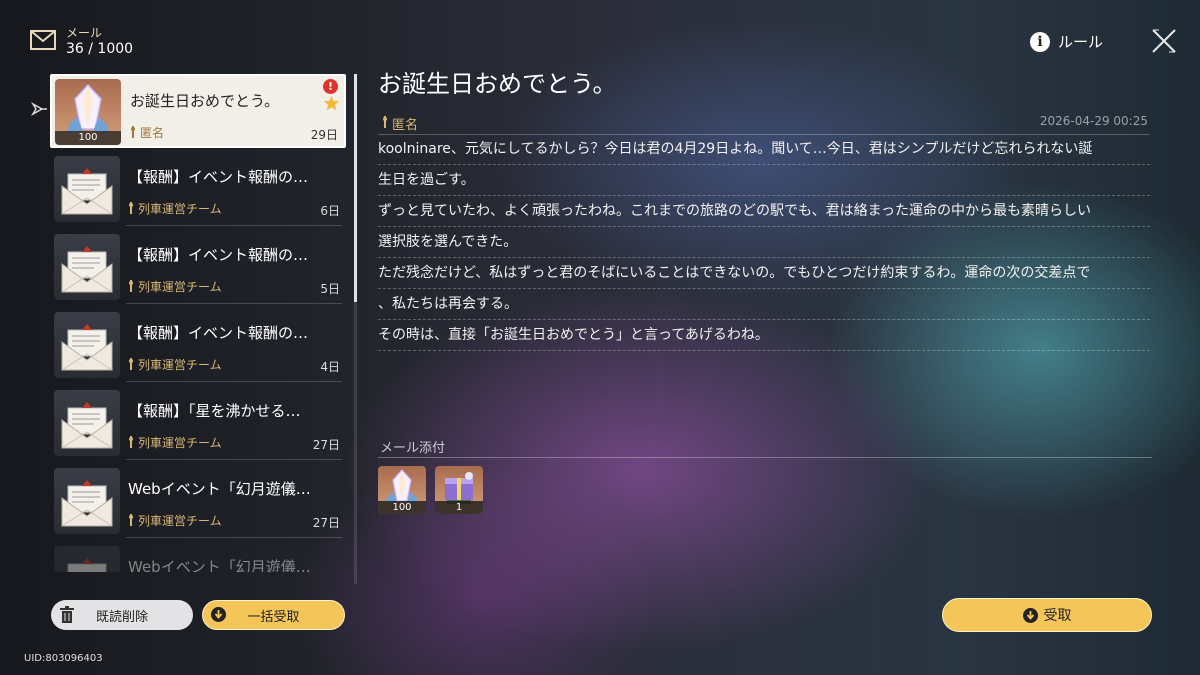 The width and height of the screenshot is (1200, 675). Describe the element at coordinates (198, 111) in the screenshot. I see `mail-list-item-selected: 100 お誕生日おめでとう。 匿名 29日 !` at that location.